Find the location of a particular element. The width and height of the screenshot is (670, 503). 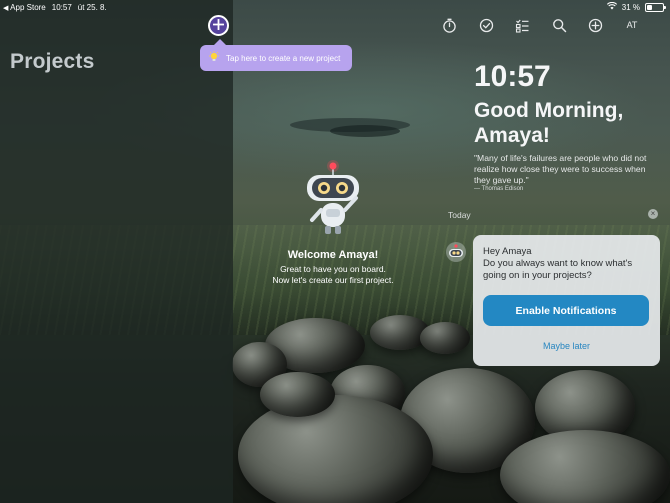

greeting: Good Morning, Amaya! is located at coordinates (548, 123).